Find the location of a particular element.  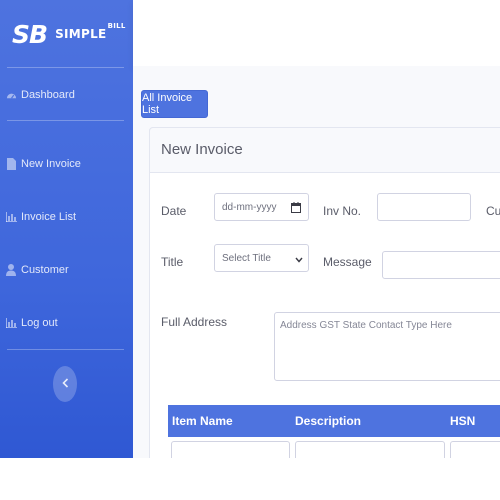

brand-name-sup: BILL is located at coordinates (116, 26).